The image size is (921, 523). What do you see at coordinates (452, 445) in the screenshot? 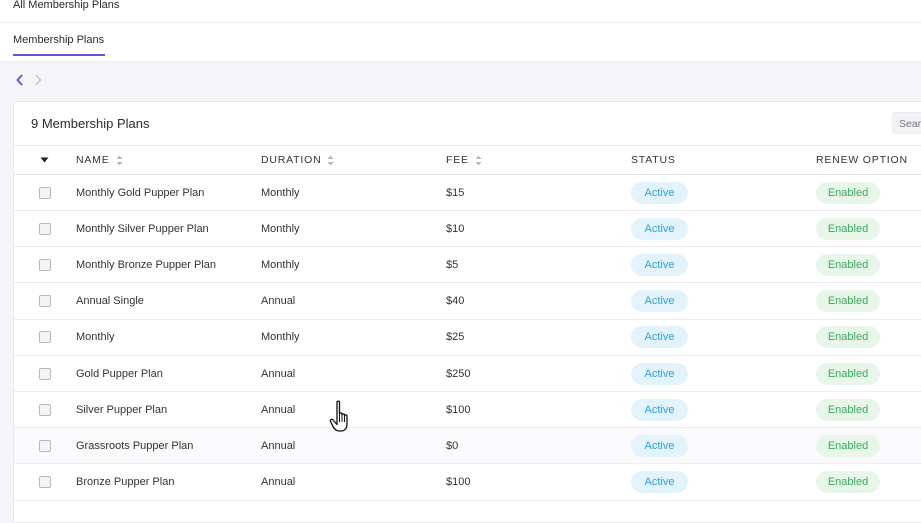
I see `plan-fee: $0` at bounding box center [452, 445].